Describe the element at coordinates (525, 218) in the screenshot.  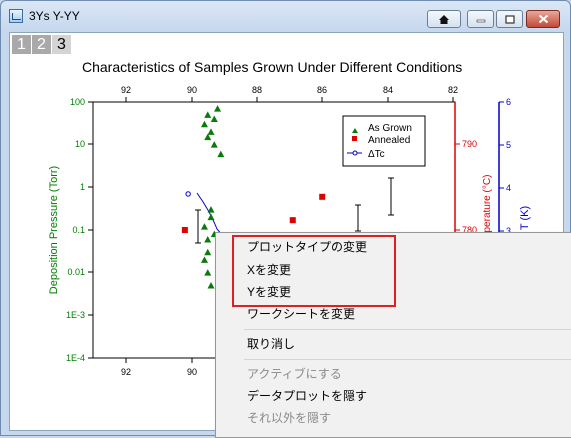
I see `right2-axis-label: T (K)` at that location.